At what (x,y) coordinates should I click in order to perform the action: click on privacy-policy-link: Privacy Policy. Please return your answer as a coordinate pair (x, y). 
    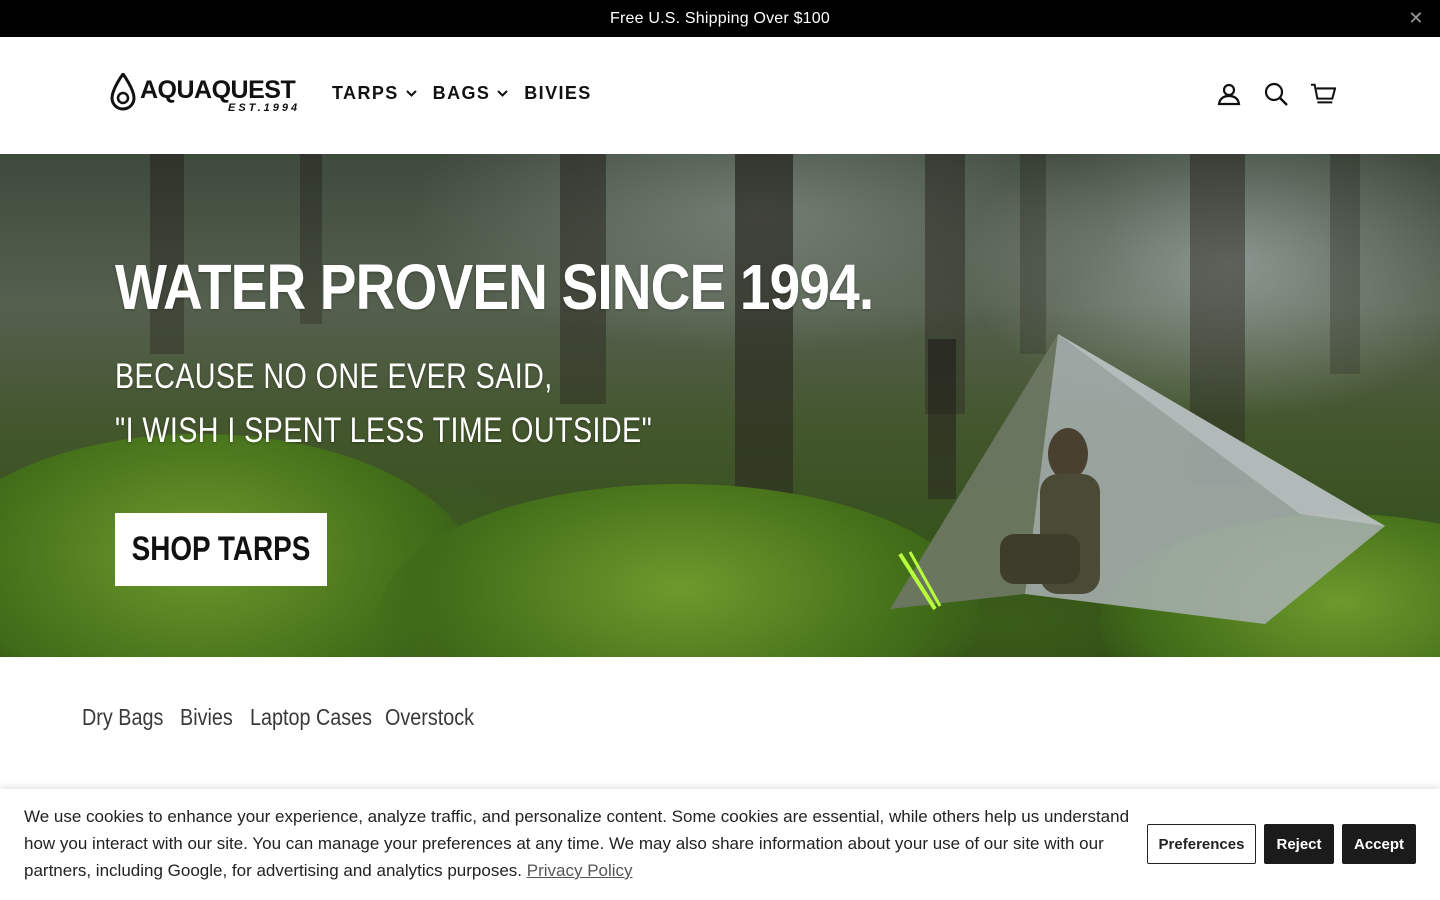
    Looking at the image, I should click on (580, 870).